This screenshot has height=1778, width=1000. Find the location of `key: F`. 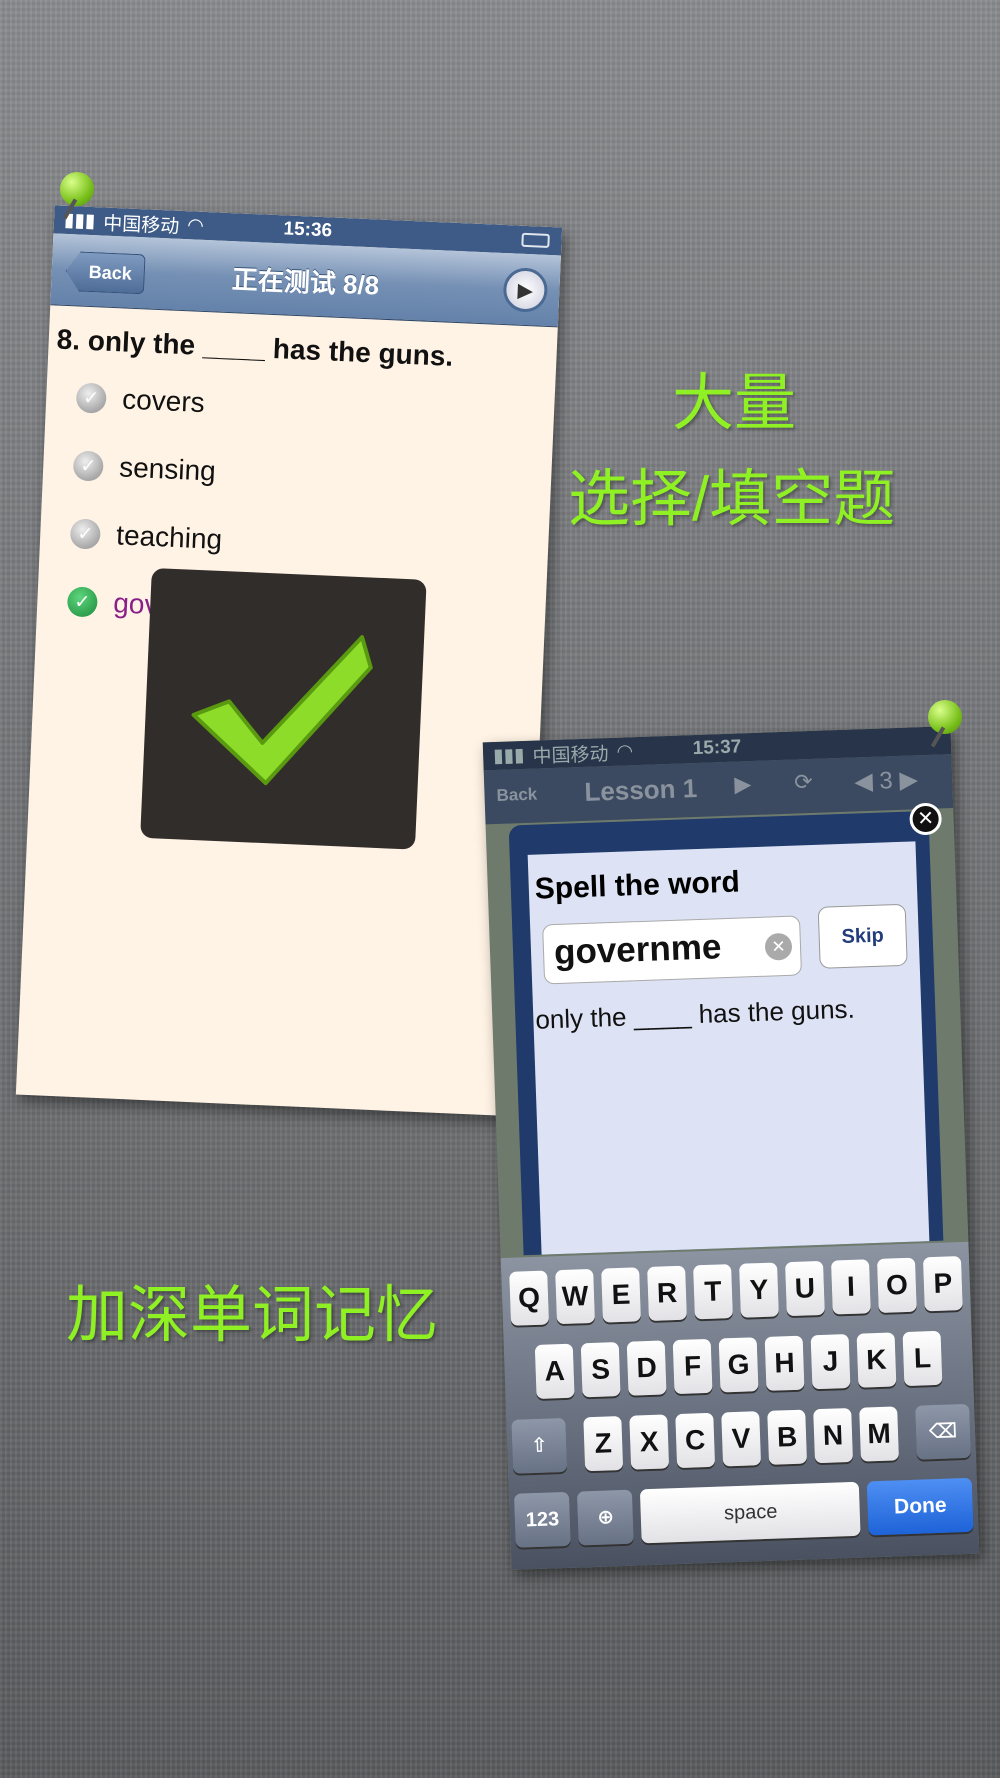

key: F is located at coordinates (692, 1366).